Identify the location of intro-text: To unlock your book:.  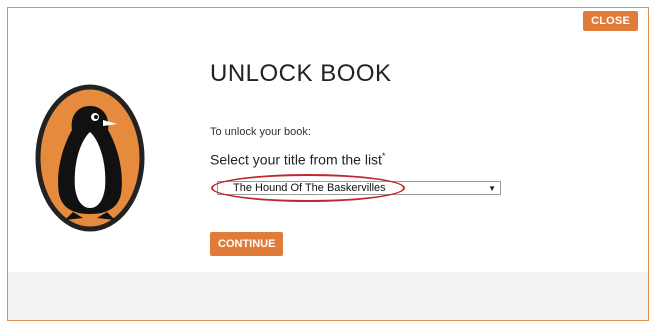
(260, 132).